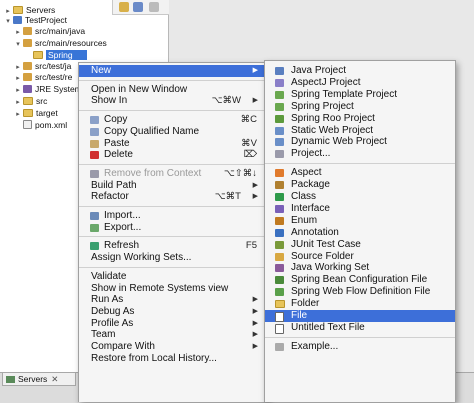 This screenshot has height=403, width=474. What do you see at coordinates (279, 82) in the screenshot?
I see `aspectj-icon` at bounding box center [279, 82].